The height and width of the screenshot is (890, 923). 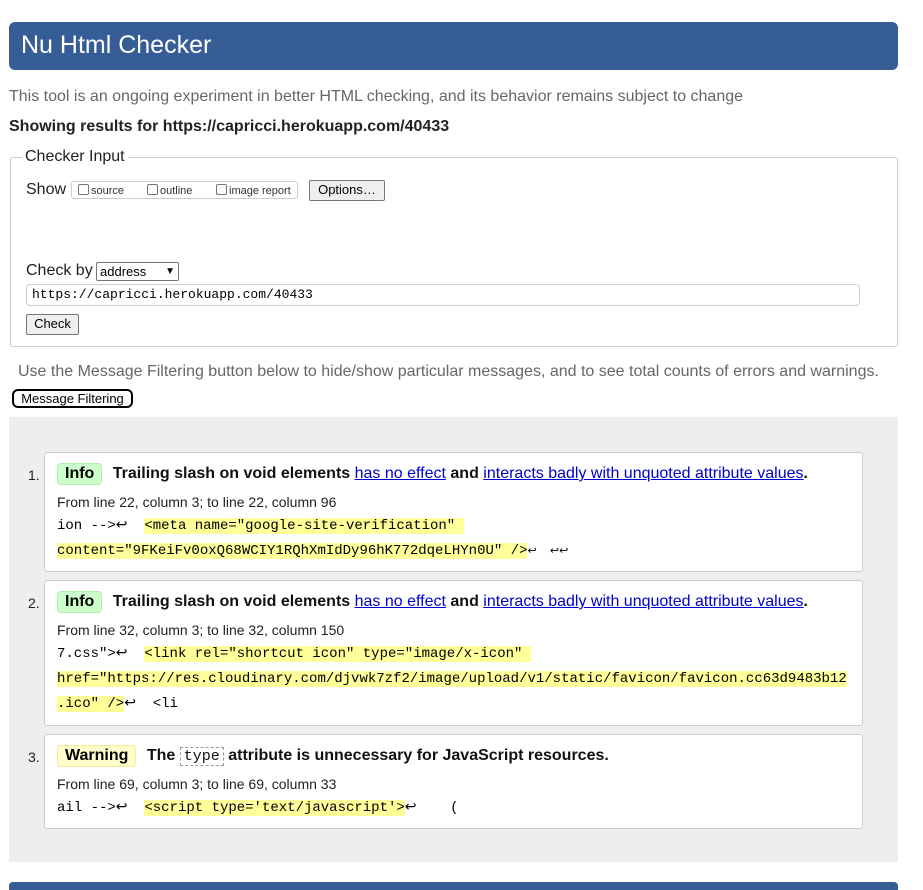 What do you see at coordinates (46, 189) in the screenshot?
I see `show-label: Show` at bounding box center [46, 189].